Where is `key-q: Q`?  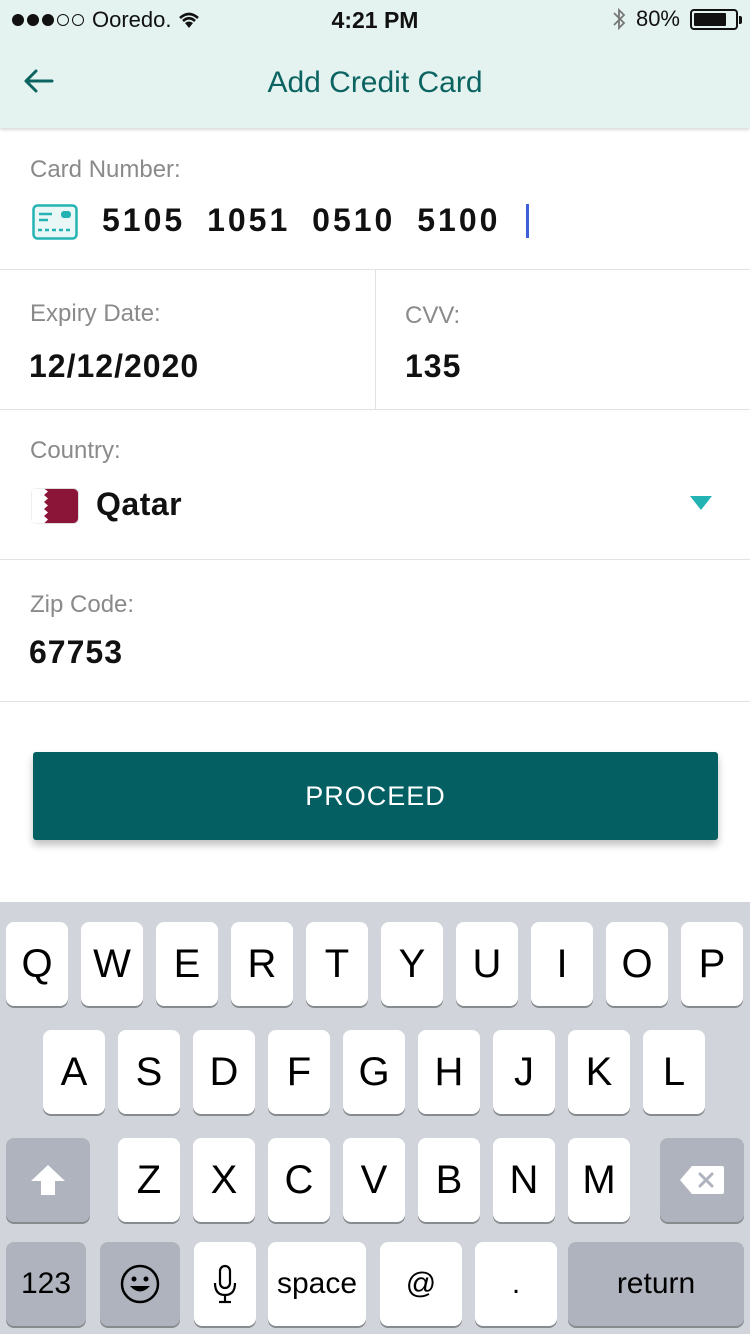 key-q: Q is located at coordinates (37, 964).